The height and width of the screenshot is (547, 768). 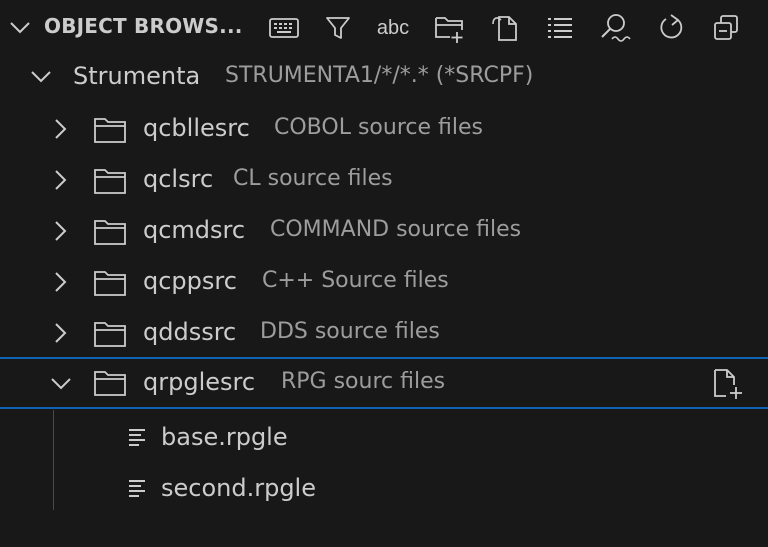 What do you see at coordinates (506, 28) in the screenshot?
I see `new-file-icon` at bounding box center [506, 28].